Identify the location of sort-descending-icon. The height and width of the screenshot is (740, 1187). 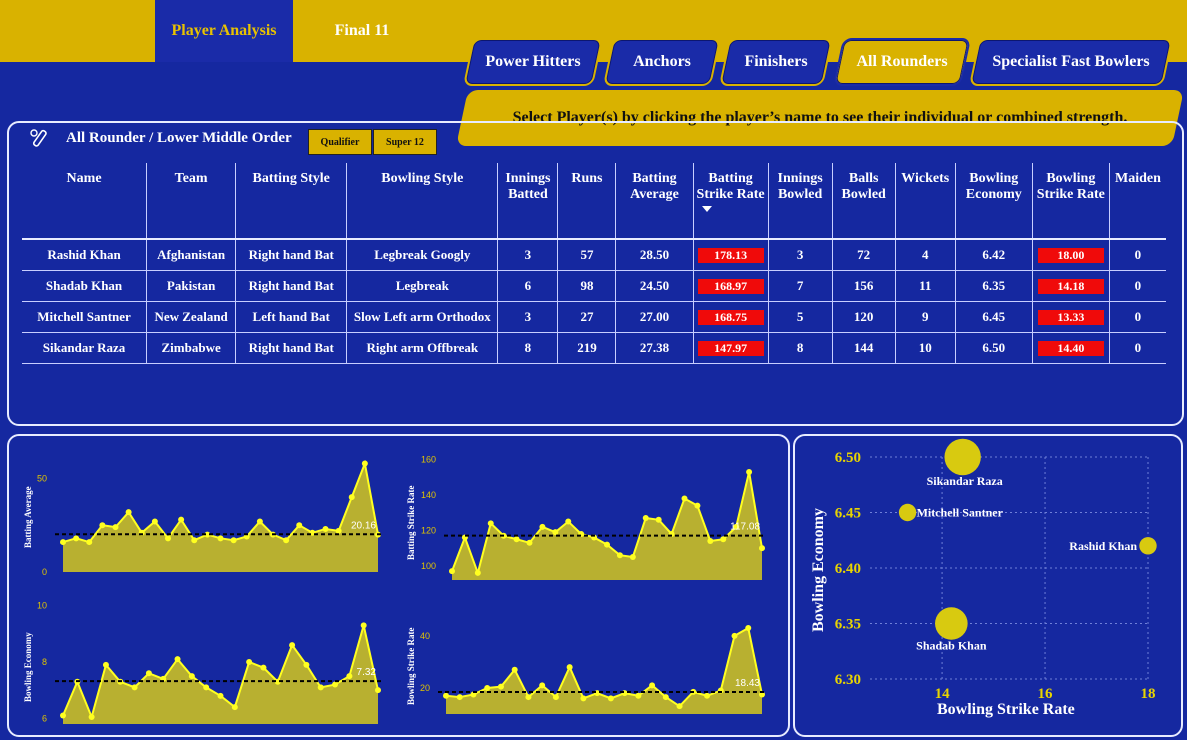
(706, 209).